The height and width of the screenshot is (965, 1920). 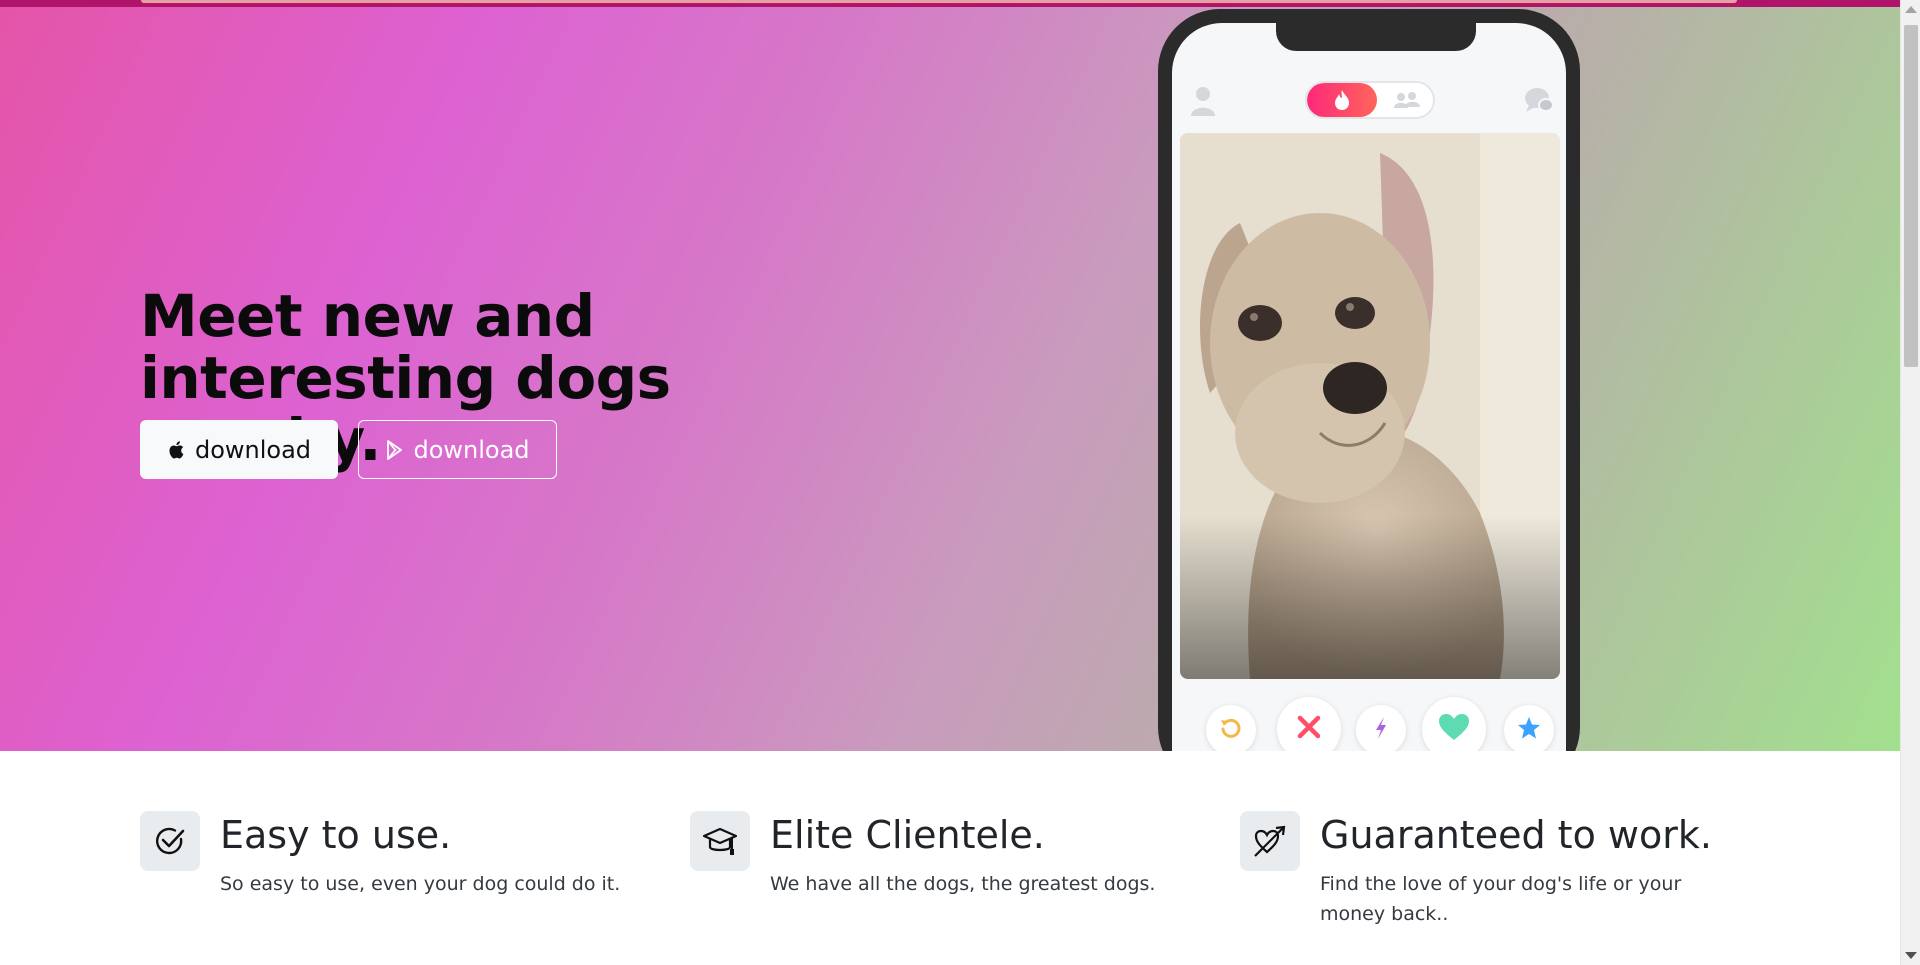 I want to click on apple-icon, so click(x=177, y=450).